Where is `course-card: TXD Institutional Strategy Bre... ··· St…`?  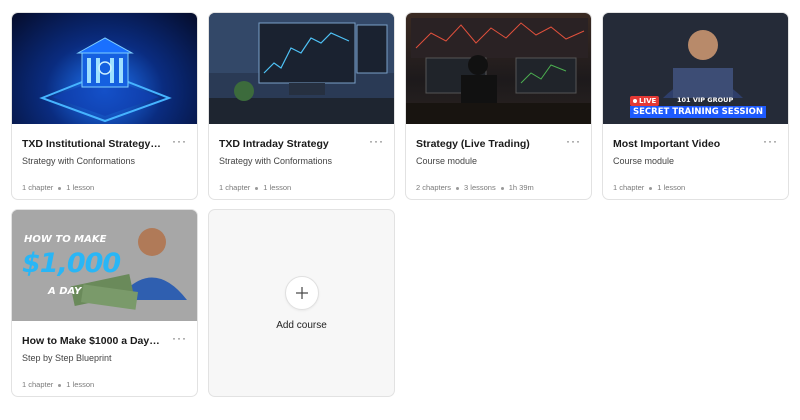 course-card: TXD Institutional Strategy Bre... ··· St… is located at coordinates (104, 106).